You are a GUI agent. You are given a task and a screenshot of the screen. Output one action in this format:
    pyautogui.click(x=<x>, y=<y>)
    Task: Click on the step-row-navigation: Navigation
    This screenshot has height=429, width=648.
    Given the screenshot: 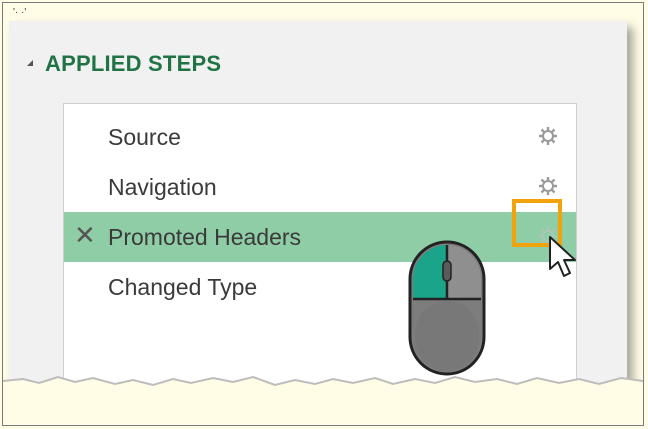 What is the action you would take?
    pyautogui.click(x=320, y=187)
    